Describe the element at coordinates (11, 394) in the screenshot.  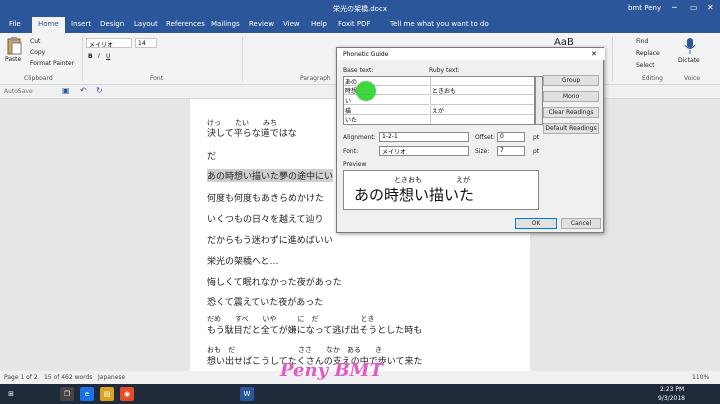
I see `windows-start-icon: ⊞` at that location.